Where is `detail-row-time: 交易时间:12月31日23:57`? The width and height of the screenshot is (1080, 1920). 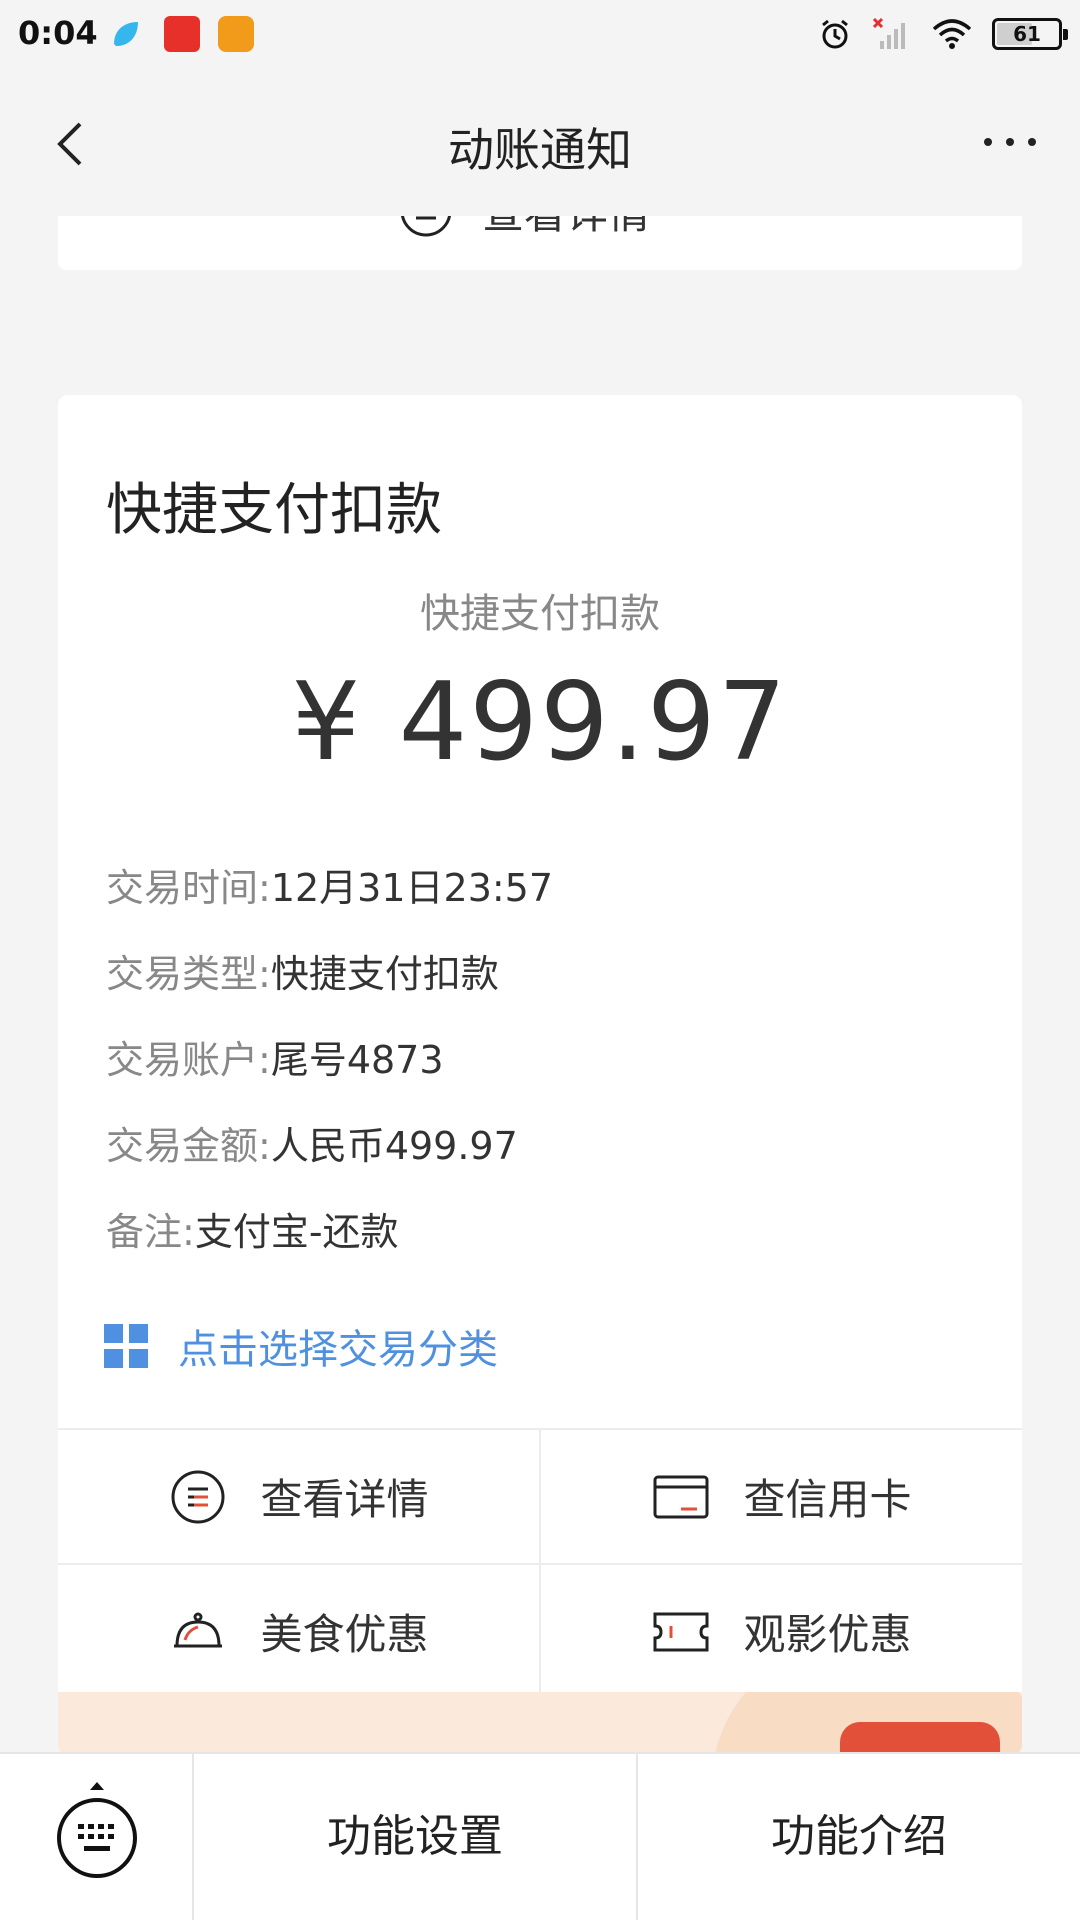 detail-row-time: 交易时间:12月31日23:57 is located at coordinates (329, 888).